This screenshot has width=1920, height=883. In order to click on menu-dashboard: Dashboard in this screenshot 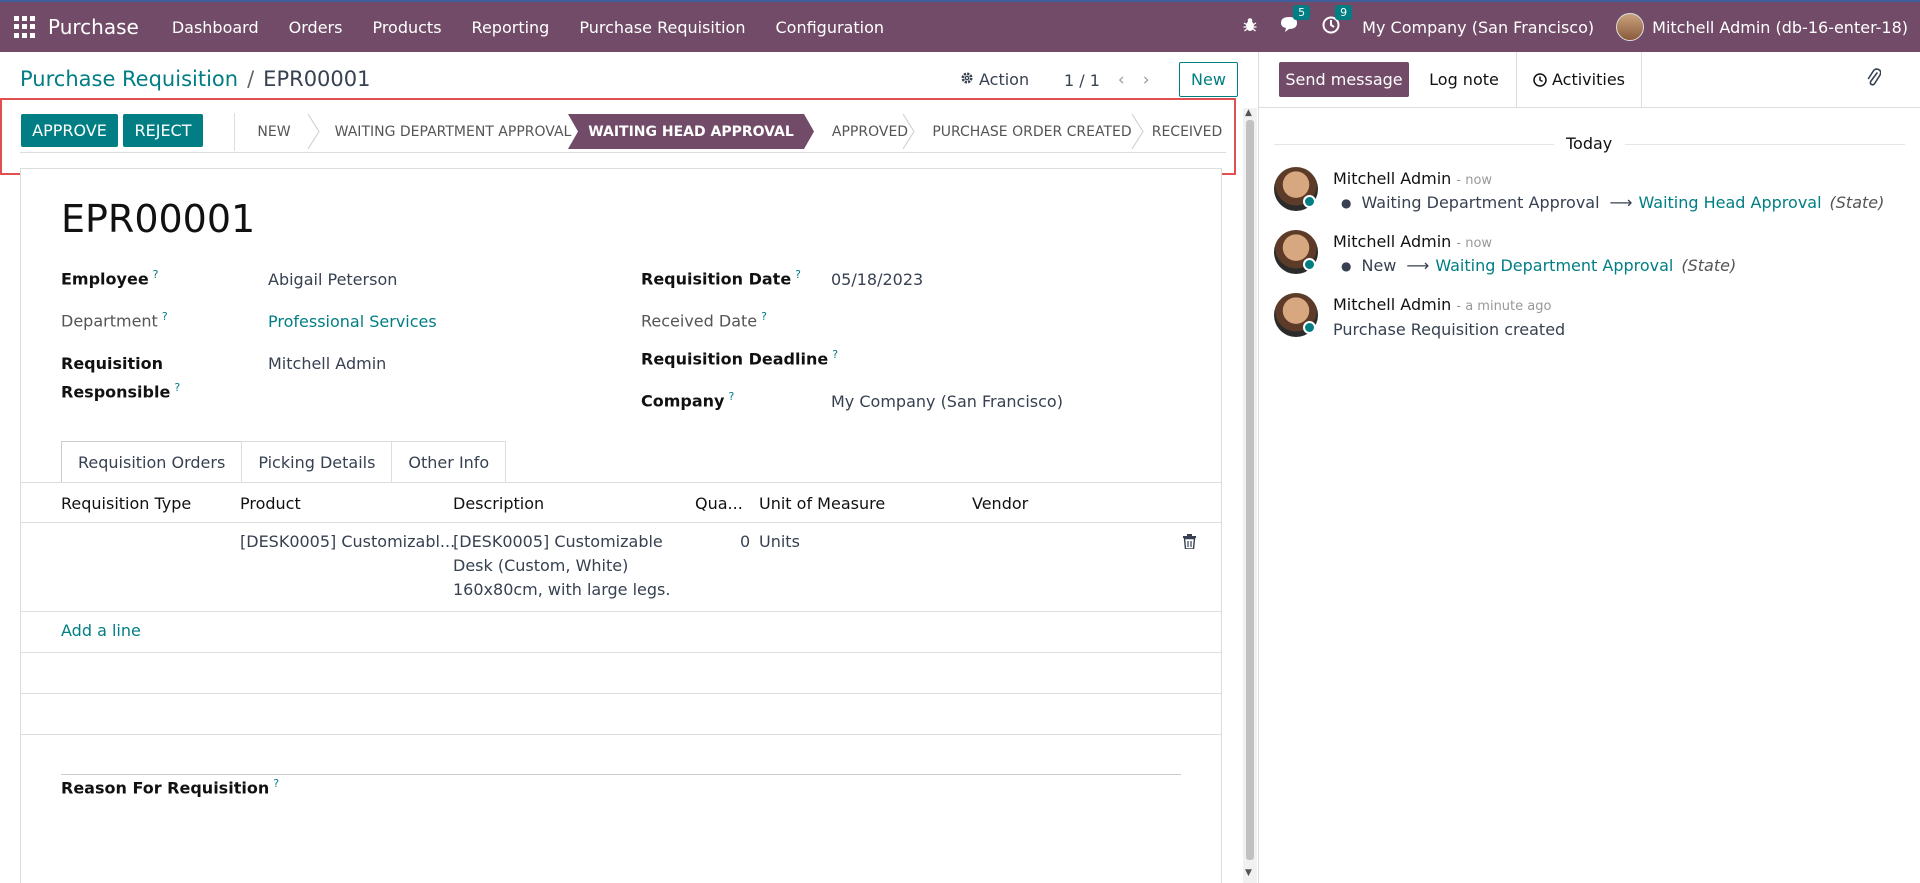, I will do `click(215, 27)`.